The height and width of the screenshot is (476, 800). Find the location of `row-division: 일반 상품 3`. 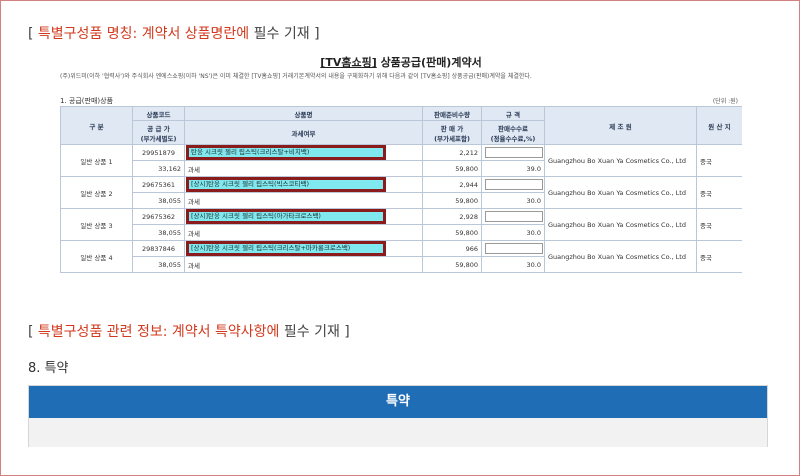

row-division: 일반 상품 3 is located at coordinates (96, 224).